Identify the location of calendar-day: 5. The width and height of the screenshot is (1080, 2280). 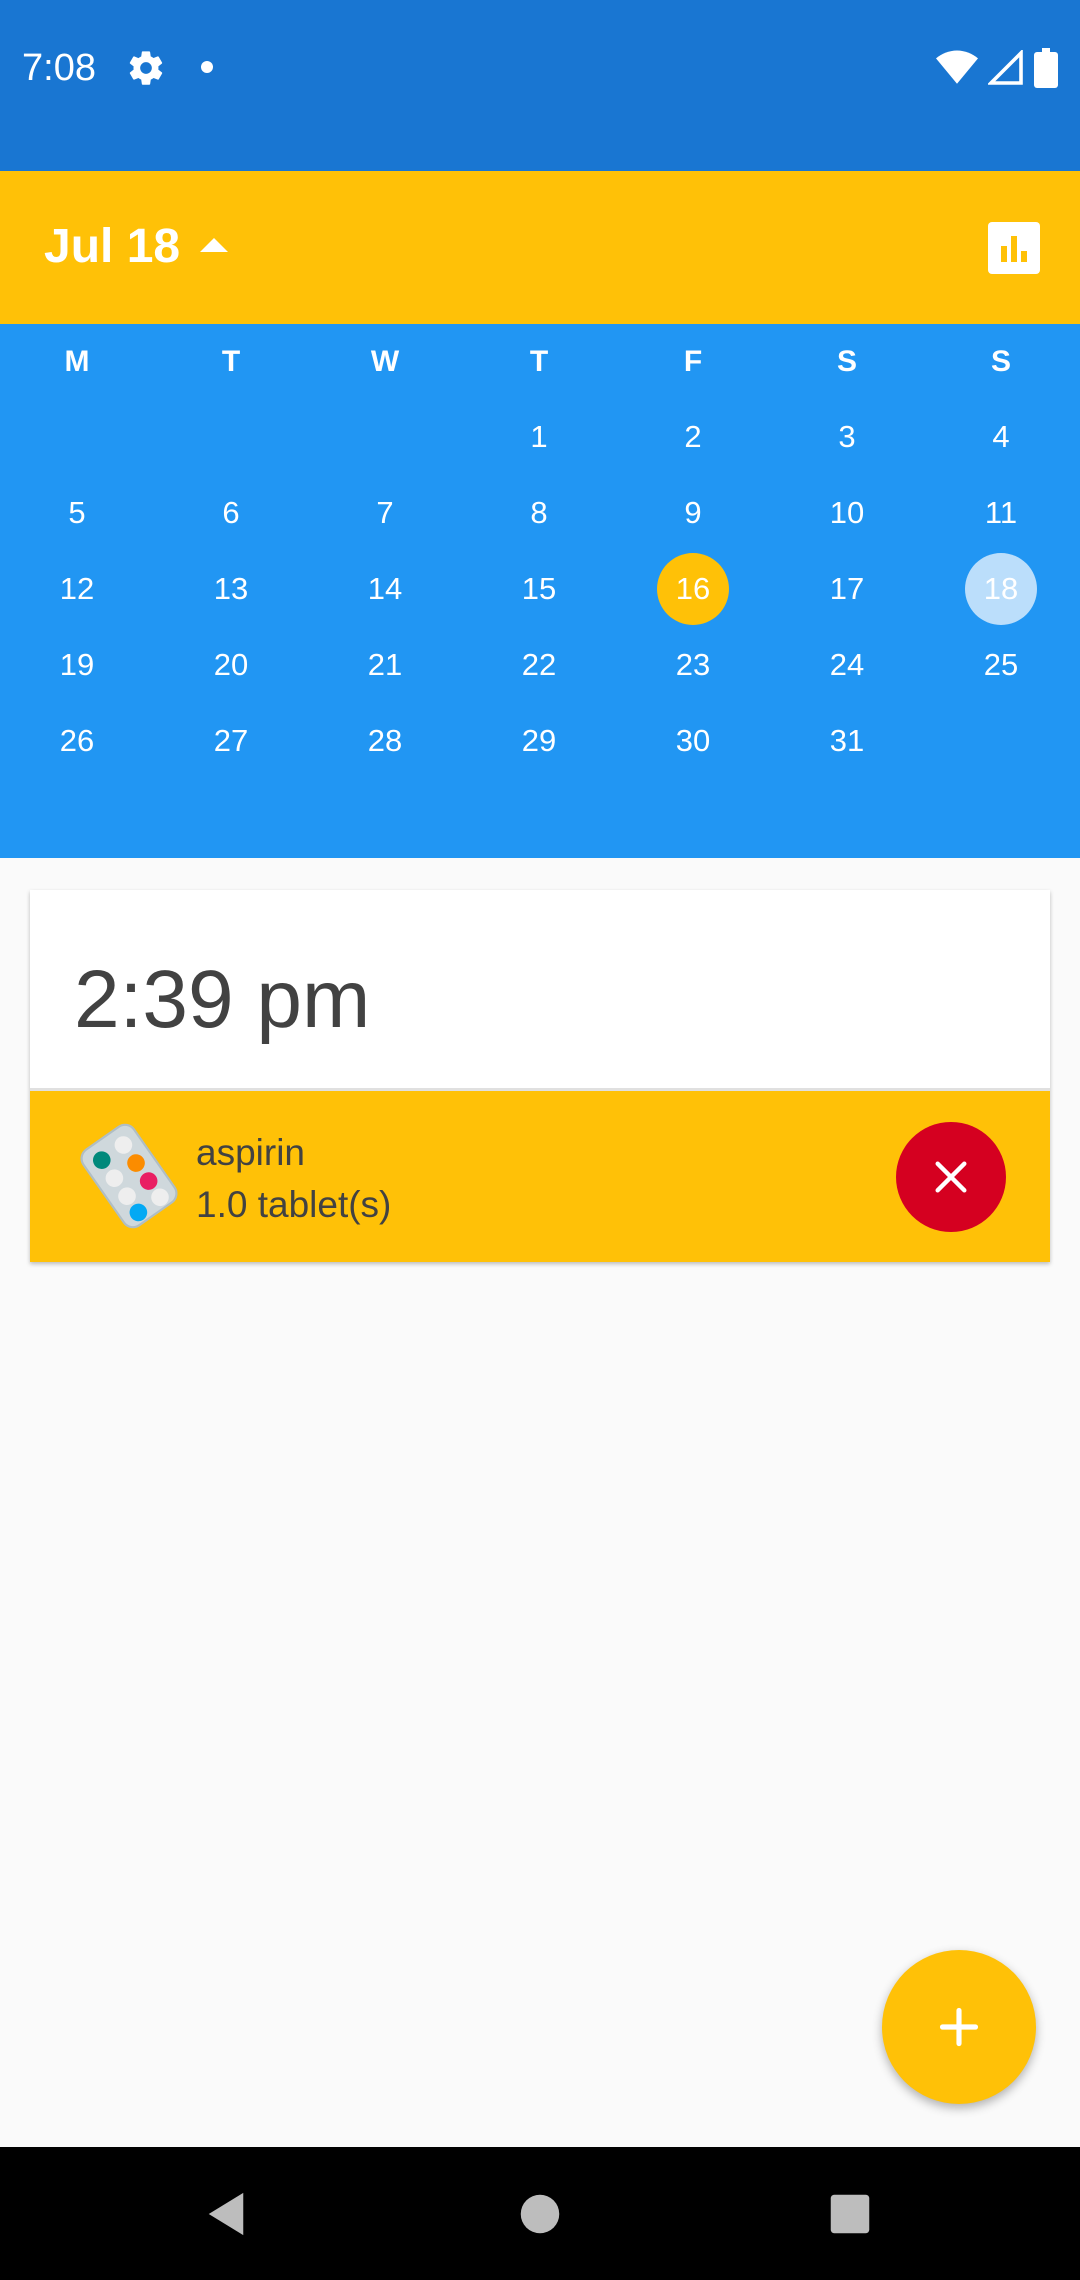
(77, 513).